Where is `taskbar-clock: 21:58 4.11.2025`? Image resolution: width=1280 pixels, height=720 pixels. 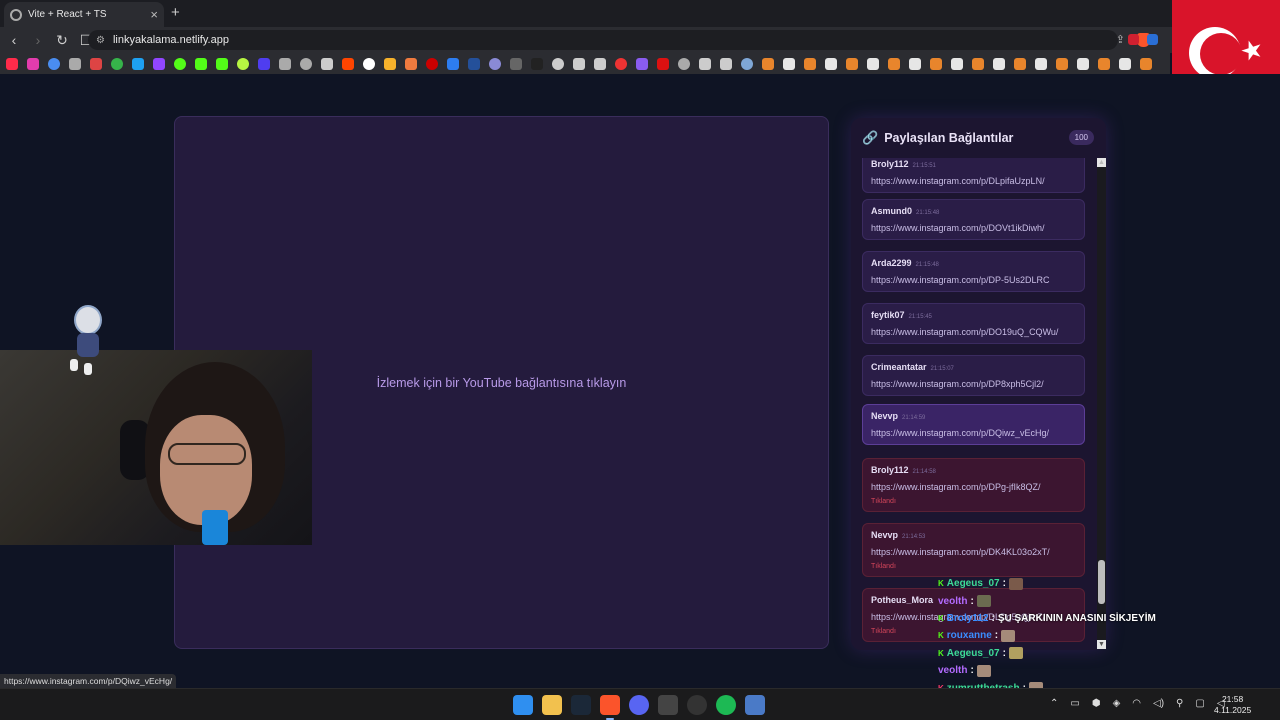 taskbar-clock: 21:58 4.11.2025 is located at coordinates (1232, 705).